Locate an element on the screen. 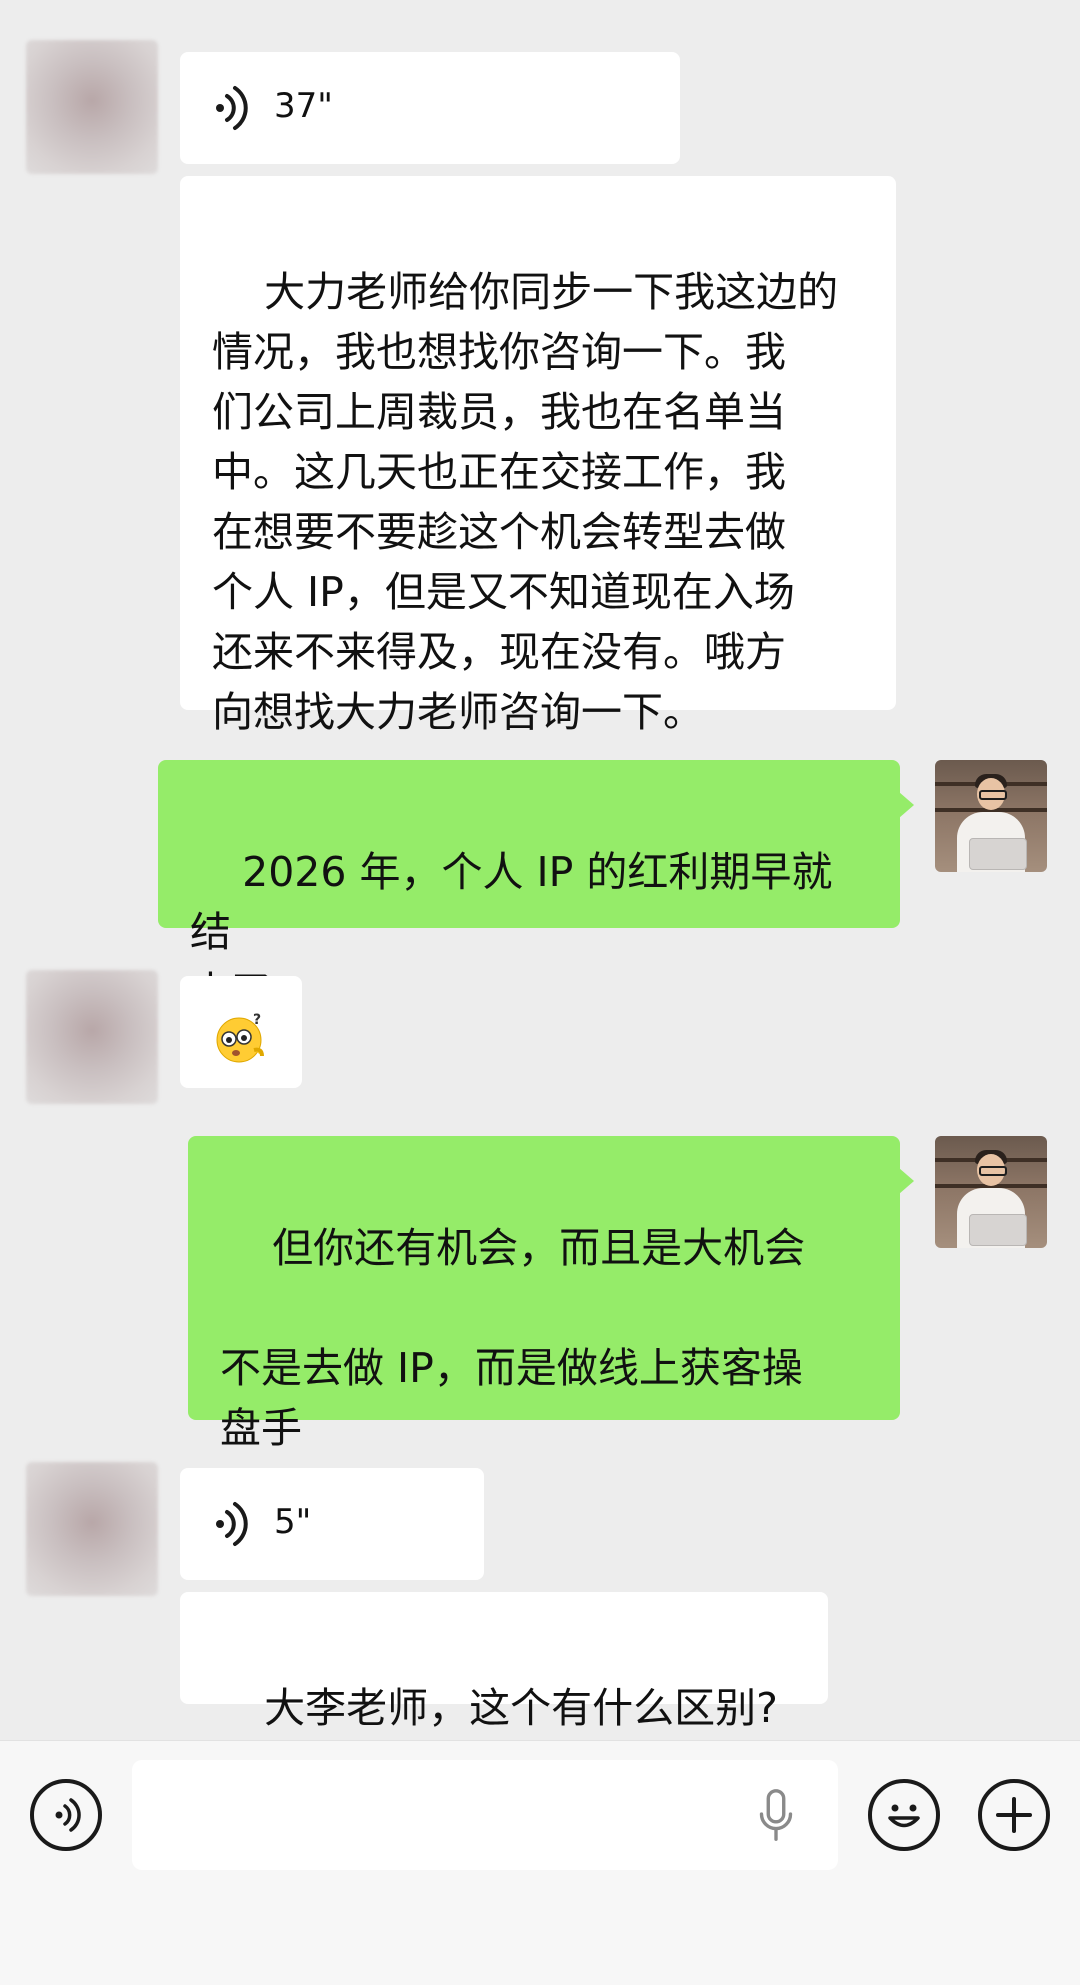 The width and height of the screenshot is (1080, 1985). chat-input-bar is located at coordinates (540, 1862).